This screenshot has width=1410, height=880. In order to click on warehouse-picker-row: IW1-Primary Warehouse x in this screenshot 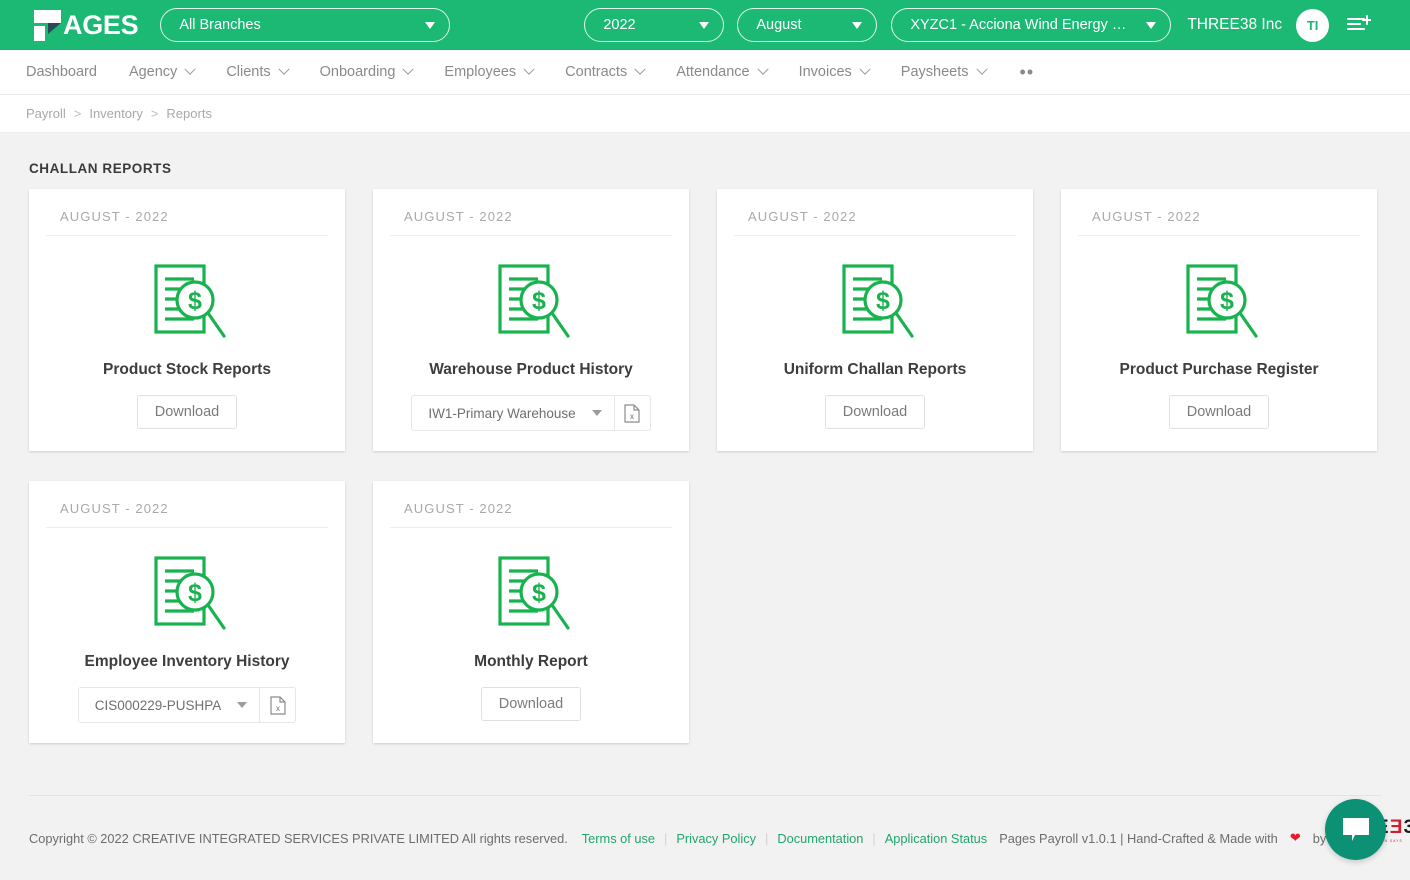, I will do `click(531, 413)`.